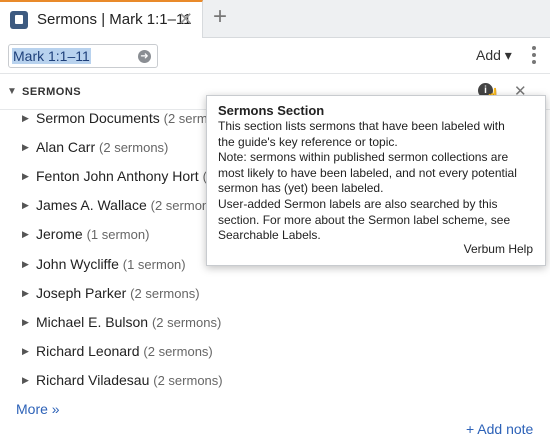  I want to click on tab-bar: Sermons | Mark 1:1–11 ✕ +, so click(275, 19).